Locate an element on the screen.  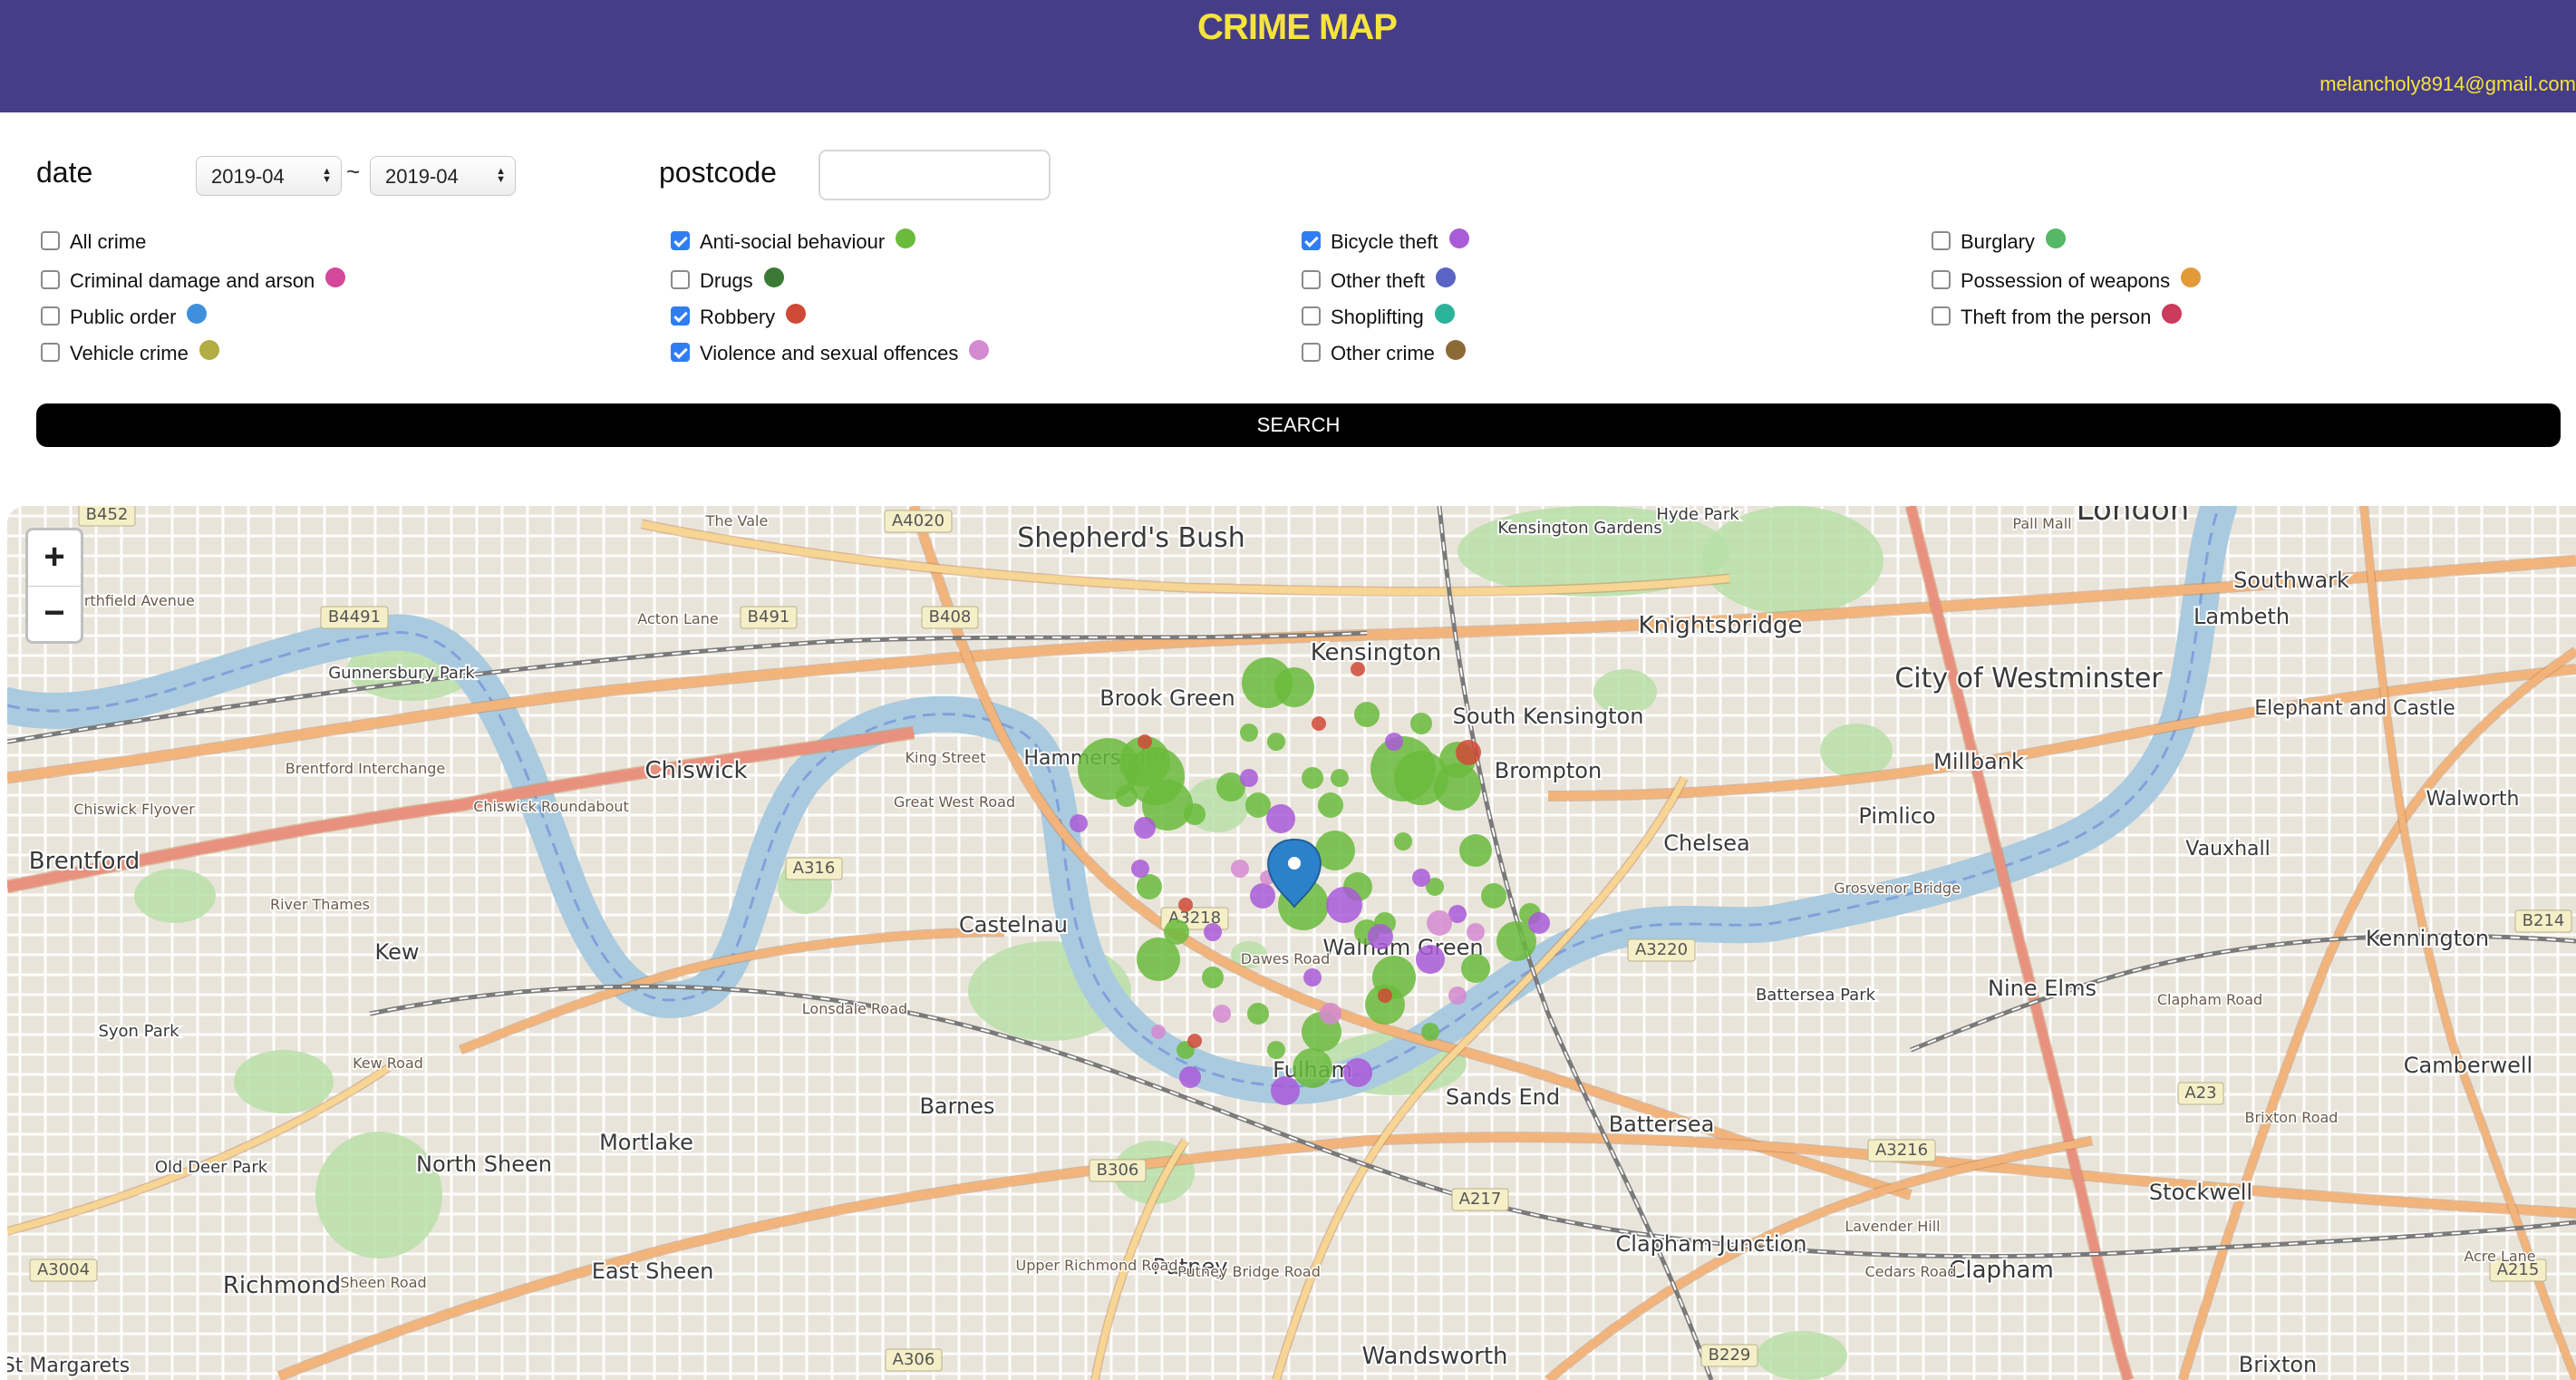
map-place-label: Millbank is located at coordinates (1978, 761).